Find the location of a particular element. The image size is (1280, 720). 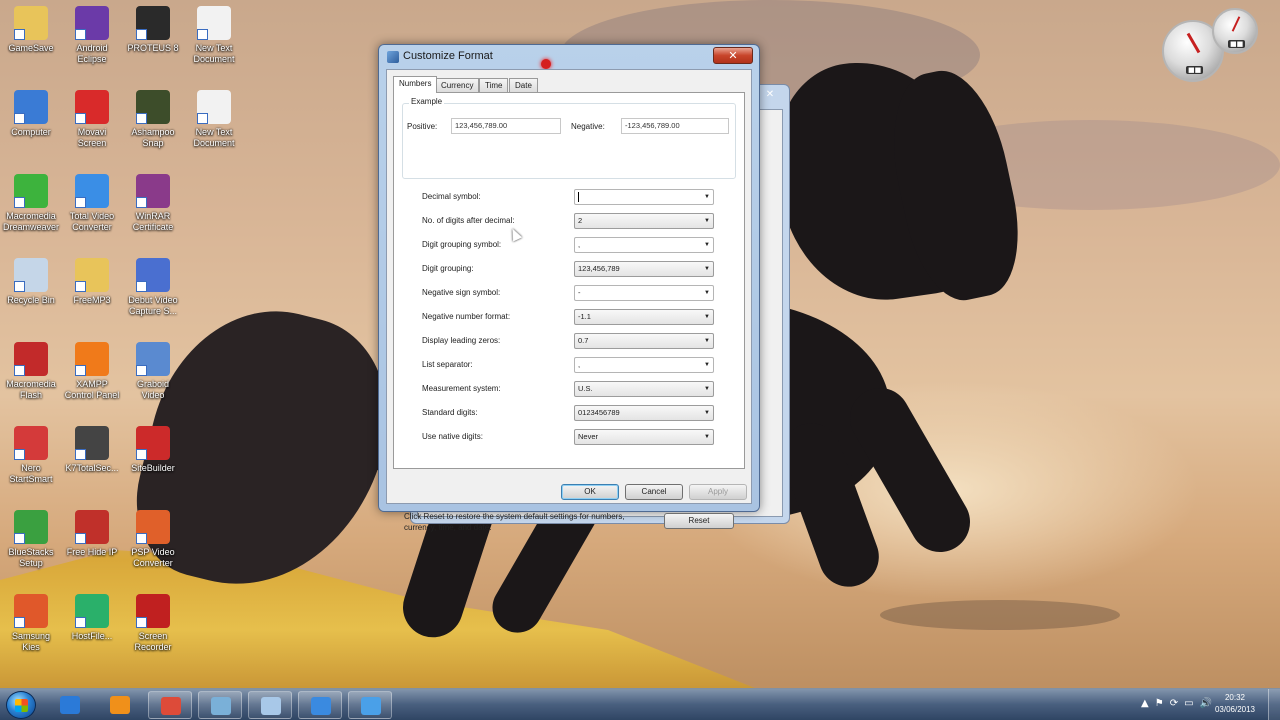

tray-icon: ⚑ is located at coordinates (1159, 703).